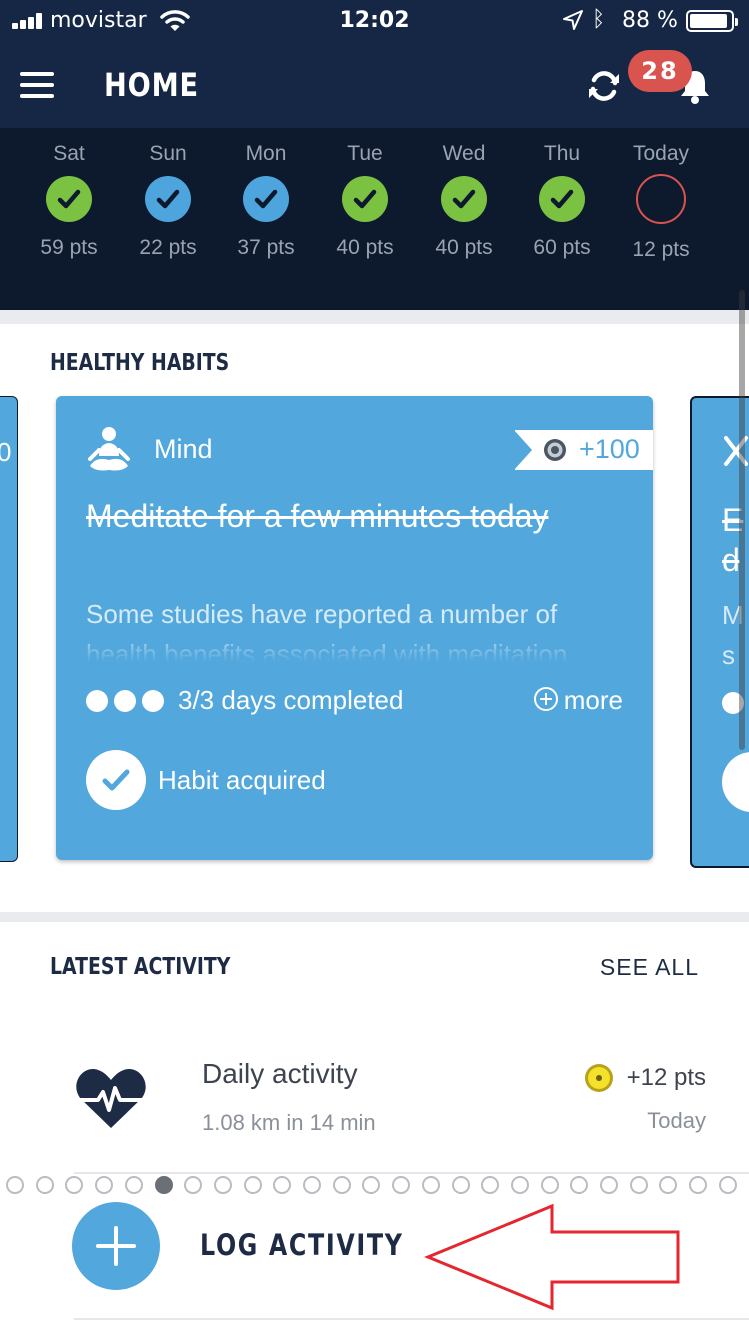 The height and width of the screenshot is (1333, 749). Describe the element at coordinates (151, 85) in the screenshot. I see `page-title: HOME` at that location.